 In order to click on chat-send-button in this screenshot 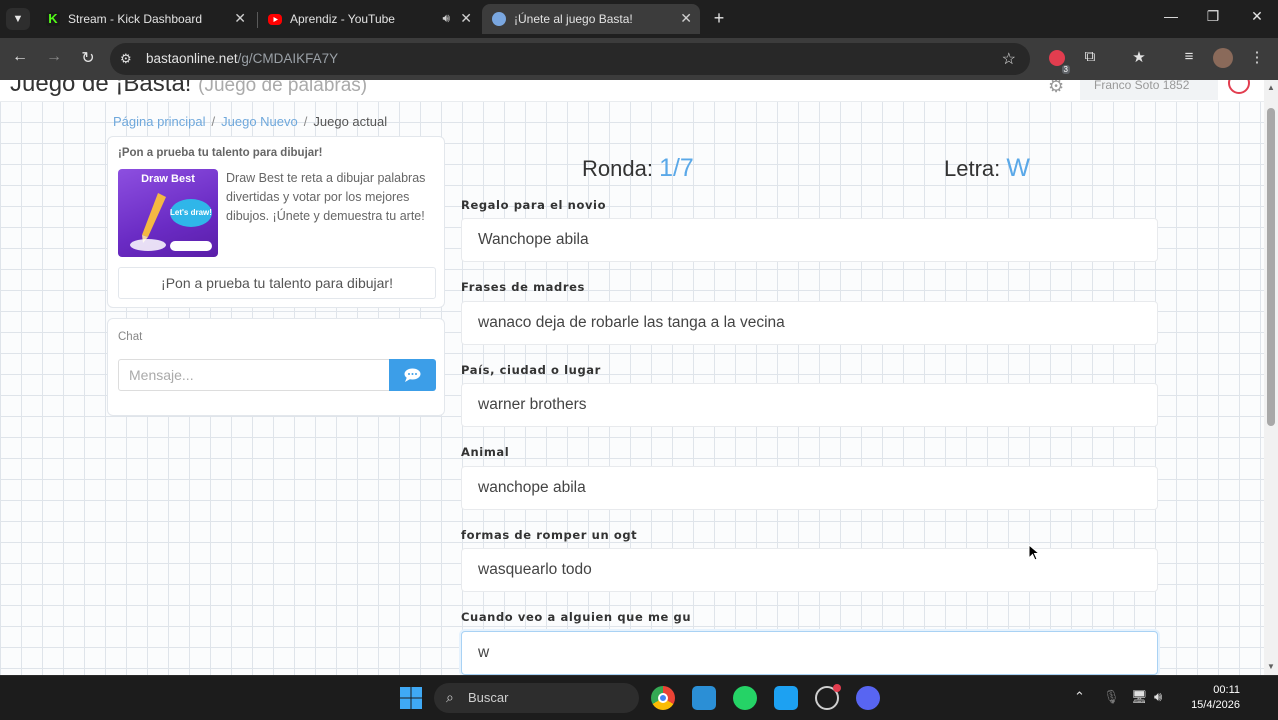, I will do `click(412, 375)`.